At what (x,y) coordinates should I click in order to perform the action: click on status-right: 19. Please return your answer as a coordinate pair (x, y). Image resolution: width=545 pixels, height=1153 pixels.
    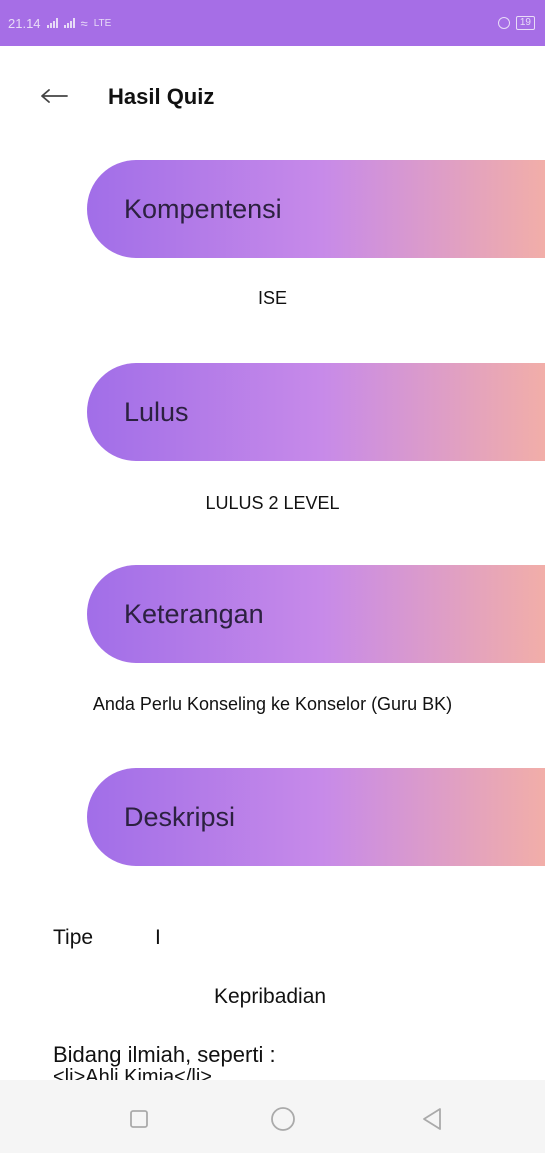
    Looking at the image, I should click on (516, 23).